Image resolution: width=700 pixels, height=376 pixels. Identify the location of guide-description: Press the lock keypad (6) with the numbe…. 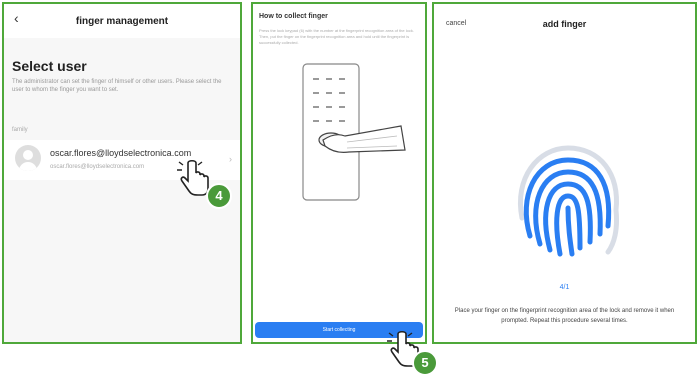
(336, 36).